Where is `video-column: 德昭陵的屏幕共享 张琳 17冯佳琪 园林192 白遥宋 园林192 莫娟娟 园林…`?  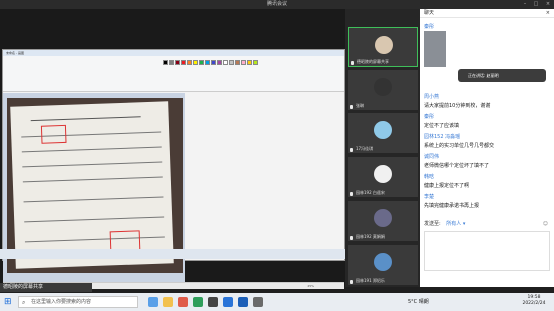
video-column: 德昭陵的屏幕共享 张琳 17冯佳琪 园林192 白遥宋 园林192 莫娟娟 园林… is located at coordinates (382, 148).